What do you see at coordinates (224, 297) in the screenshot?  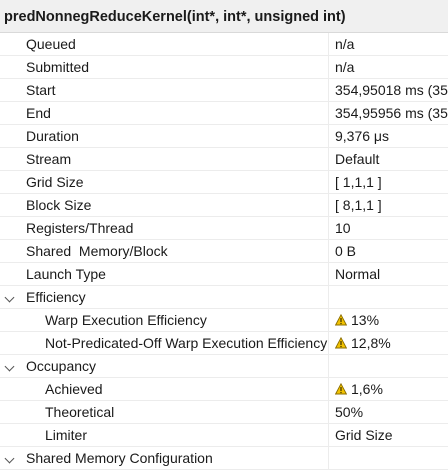 I see `group-row-efficiency: Efficiency` at bounding box center [224, 297].